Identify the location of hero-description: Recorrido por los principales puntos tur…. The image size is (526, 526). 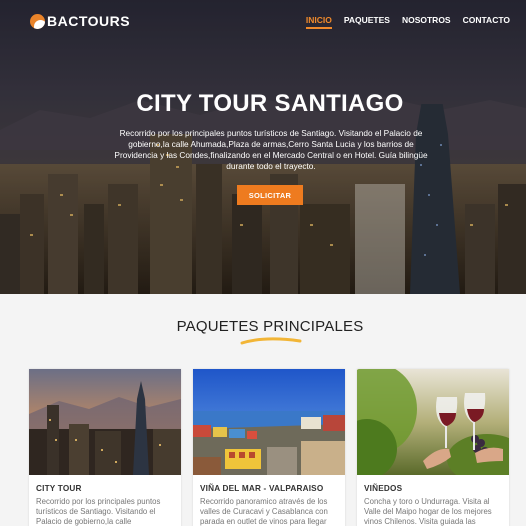
(271, 149).